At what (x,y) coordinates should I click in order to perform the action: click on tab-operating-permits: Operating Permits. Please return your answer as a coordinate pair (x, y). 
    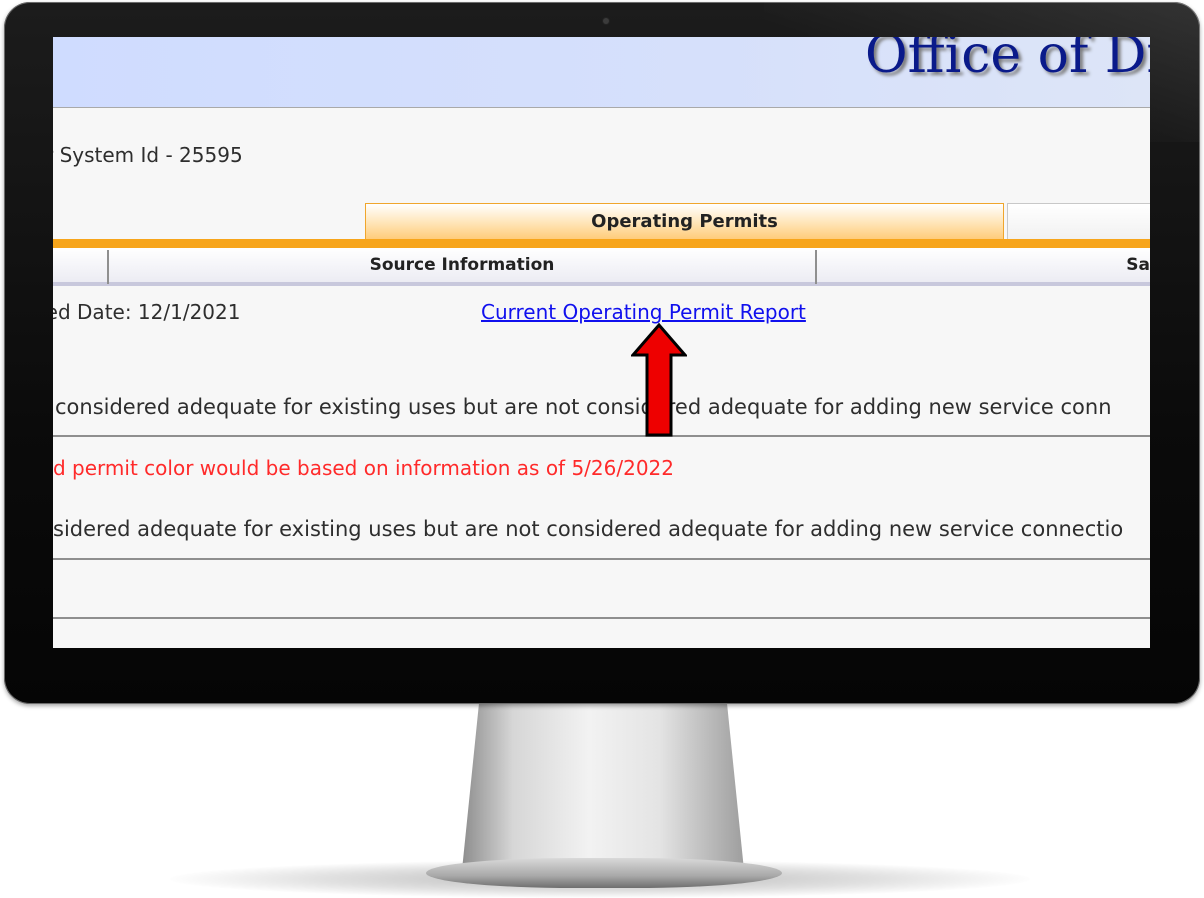
    Looking at the image, I should click on (684, 221).